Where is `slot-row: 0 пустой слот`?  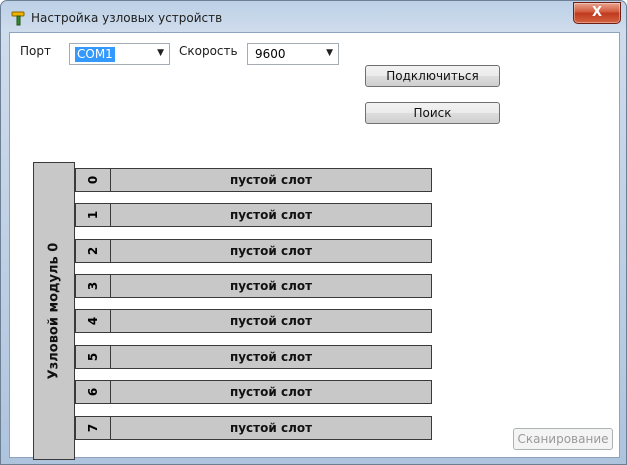
slot-row: 0 пустой слот is located at coordinates (253, 180).